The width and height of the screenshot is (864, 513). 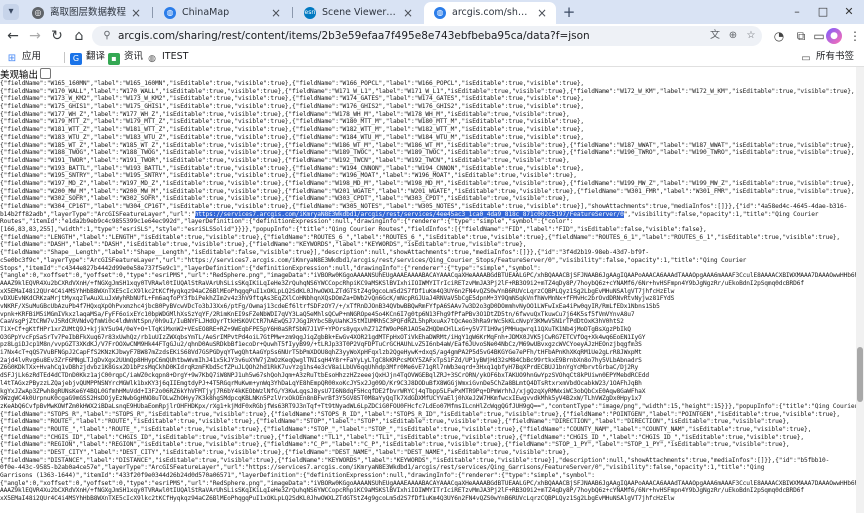 What do you see at coordinates (76, 59) in the screenshot?
I see `translate-icon: G` at bounding box center [76, 59].